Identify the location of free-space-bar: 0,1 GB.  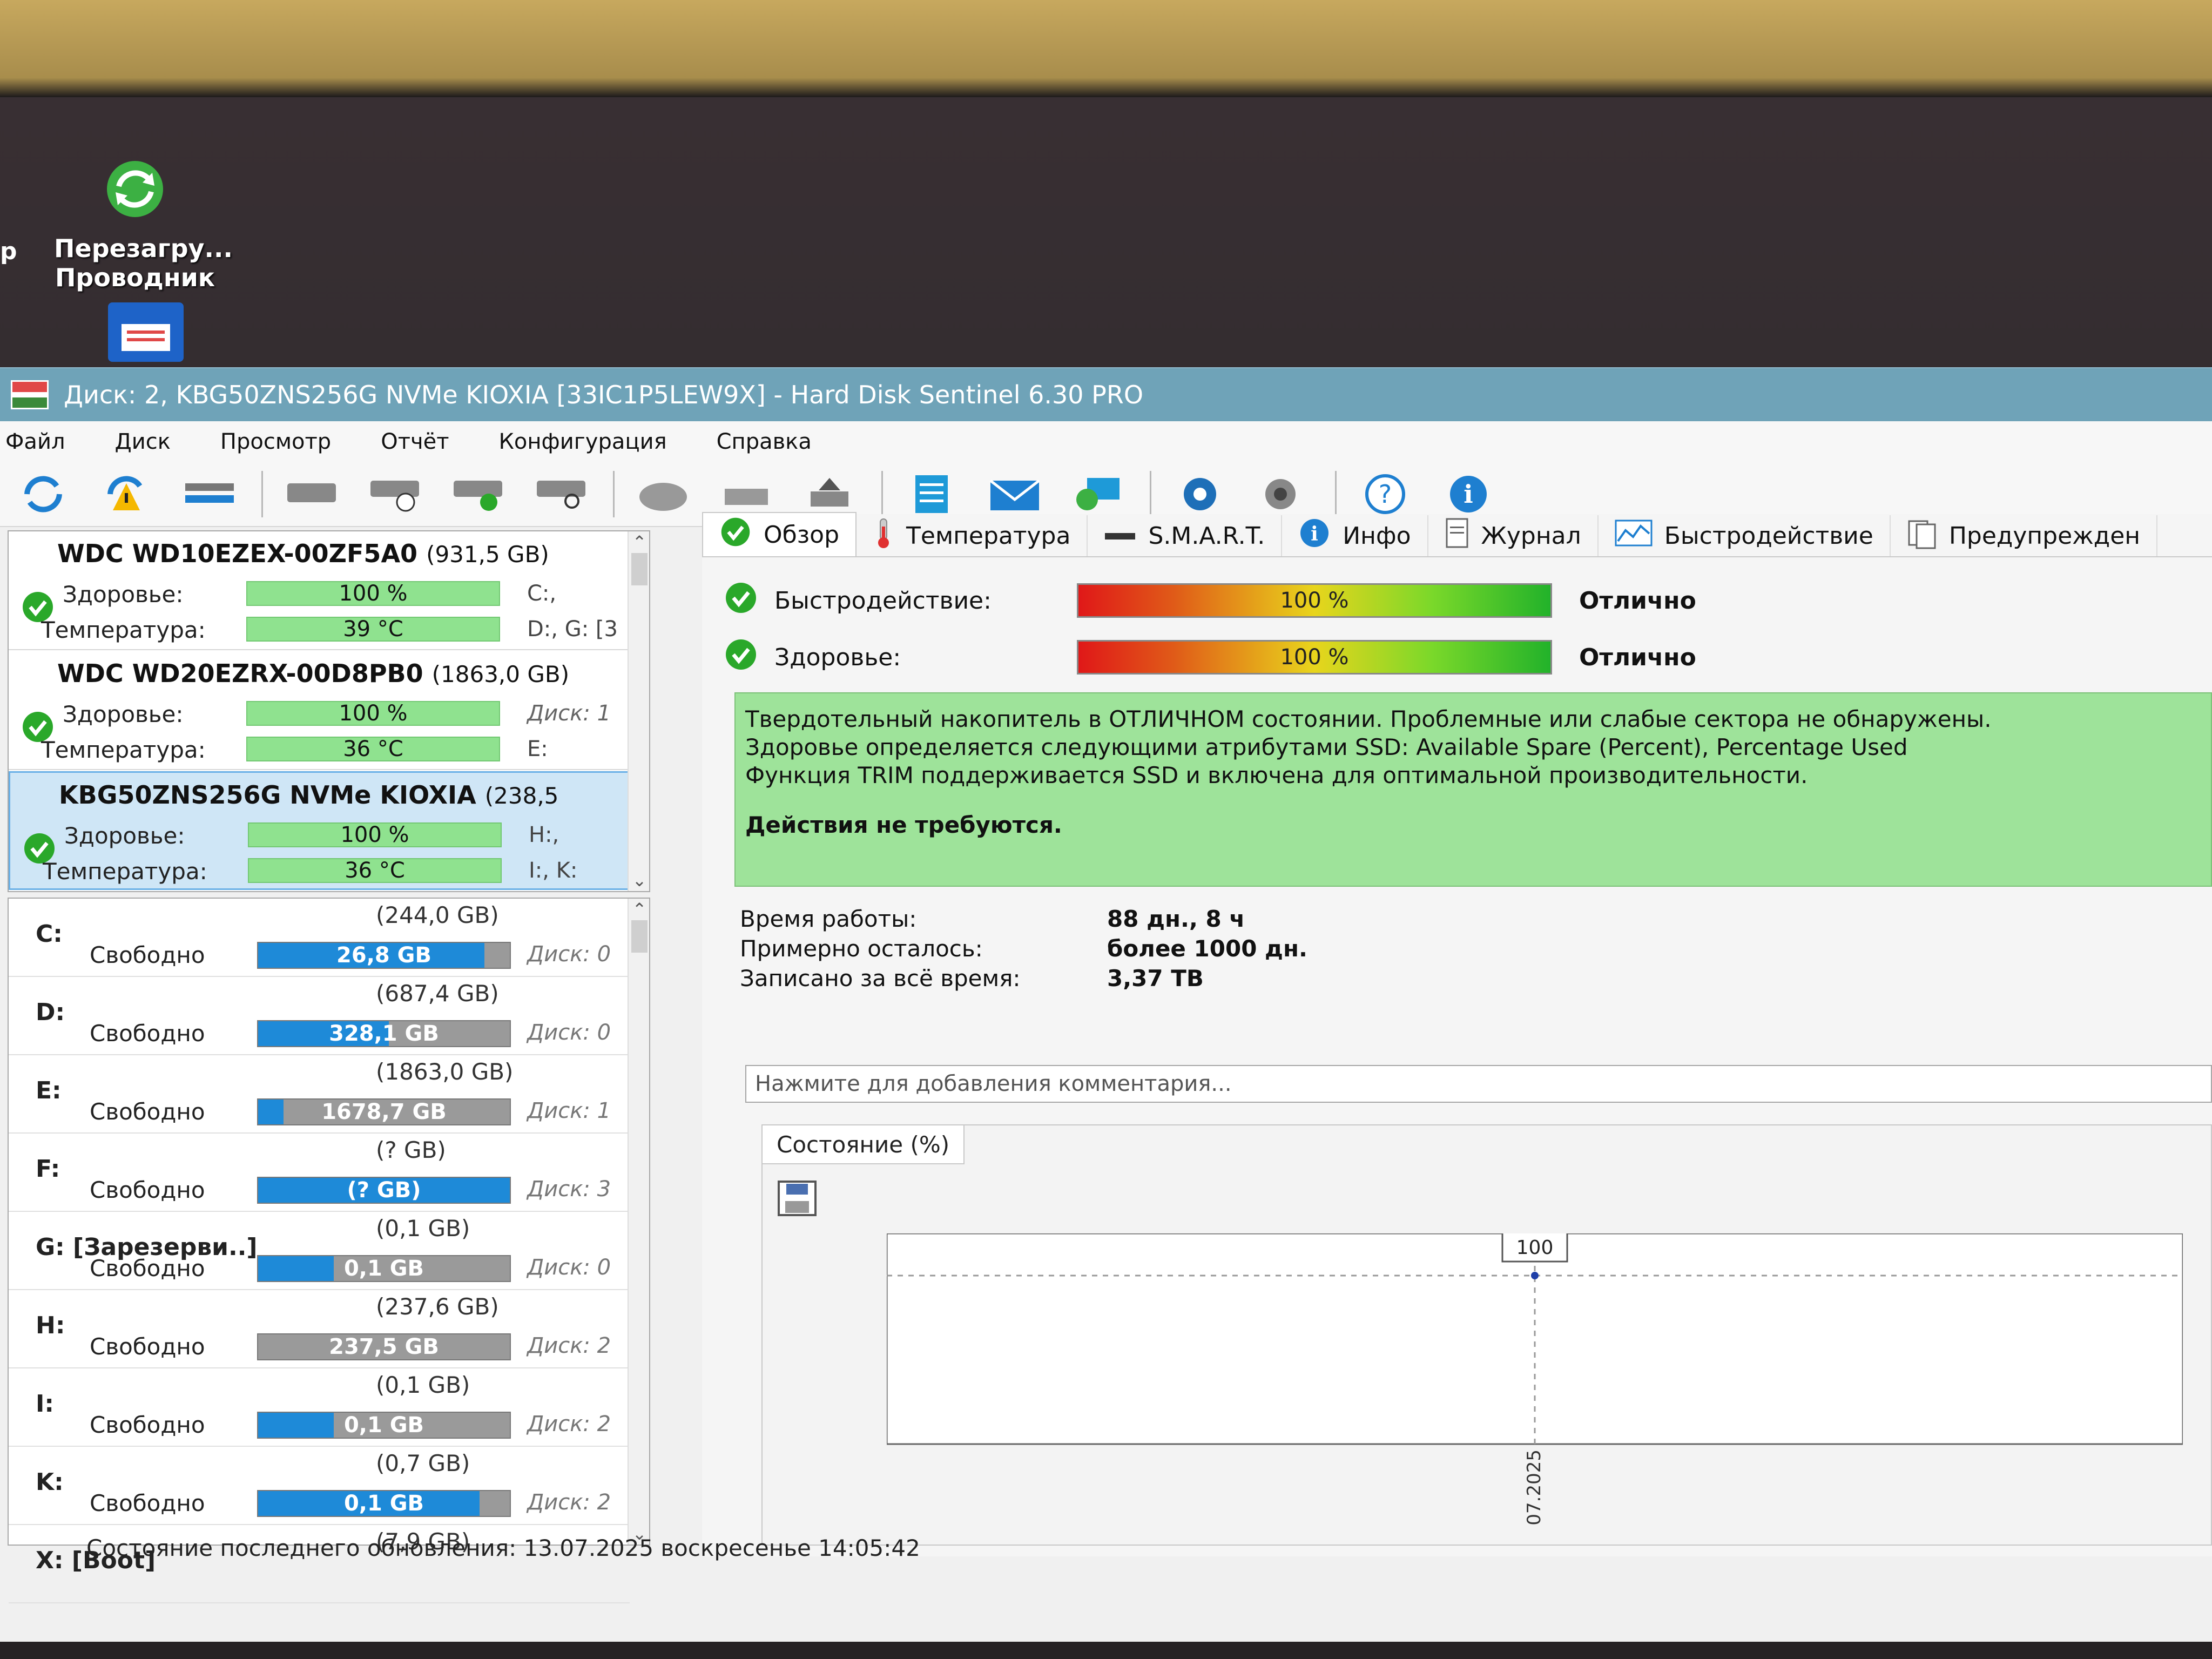
(384, 1503).